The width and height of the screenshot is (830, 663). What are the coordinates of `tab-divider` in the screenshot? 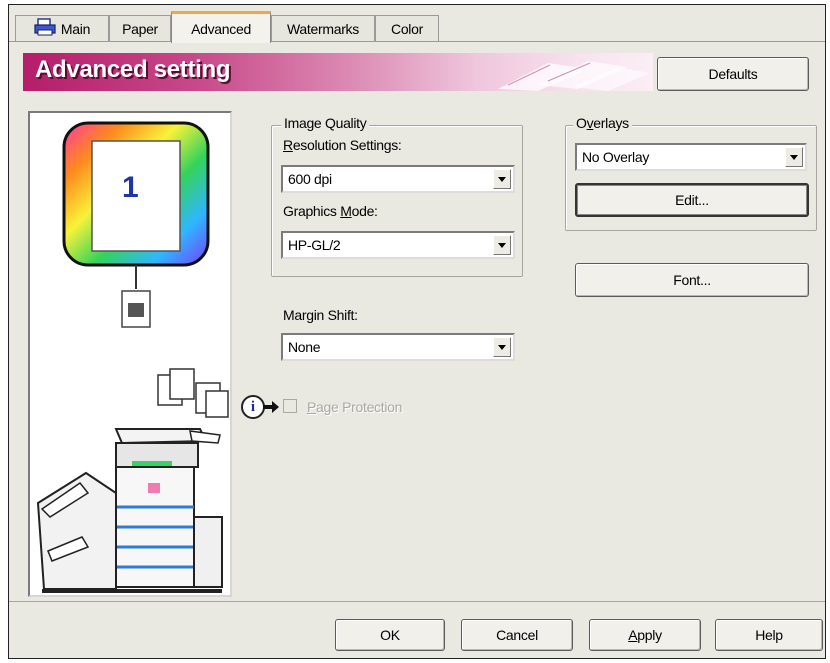 It's located at (417, 41).